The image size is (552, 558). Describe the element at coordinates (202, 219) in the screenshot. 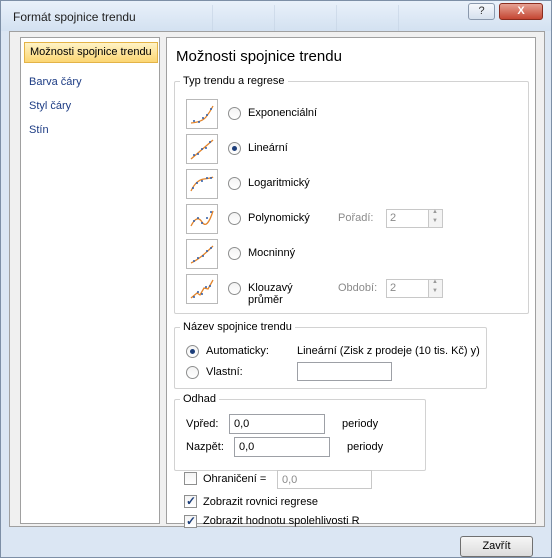

I see `polynomial-chart-icon` at that location.